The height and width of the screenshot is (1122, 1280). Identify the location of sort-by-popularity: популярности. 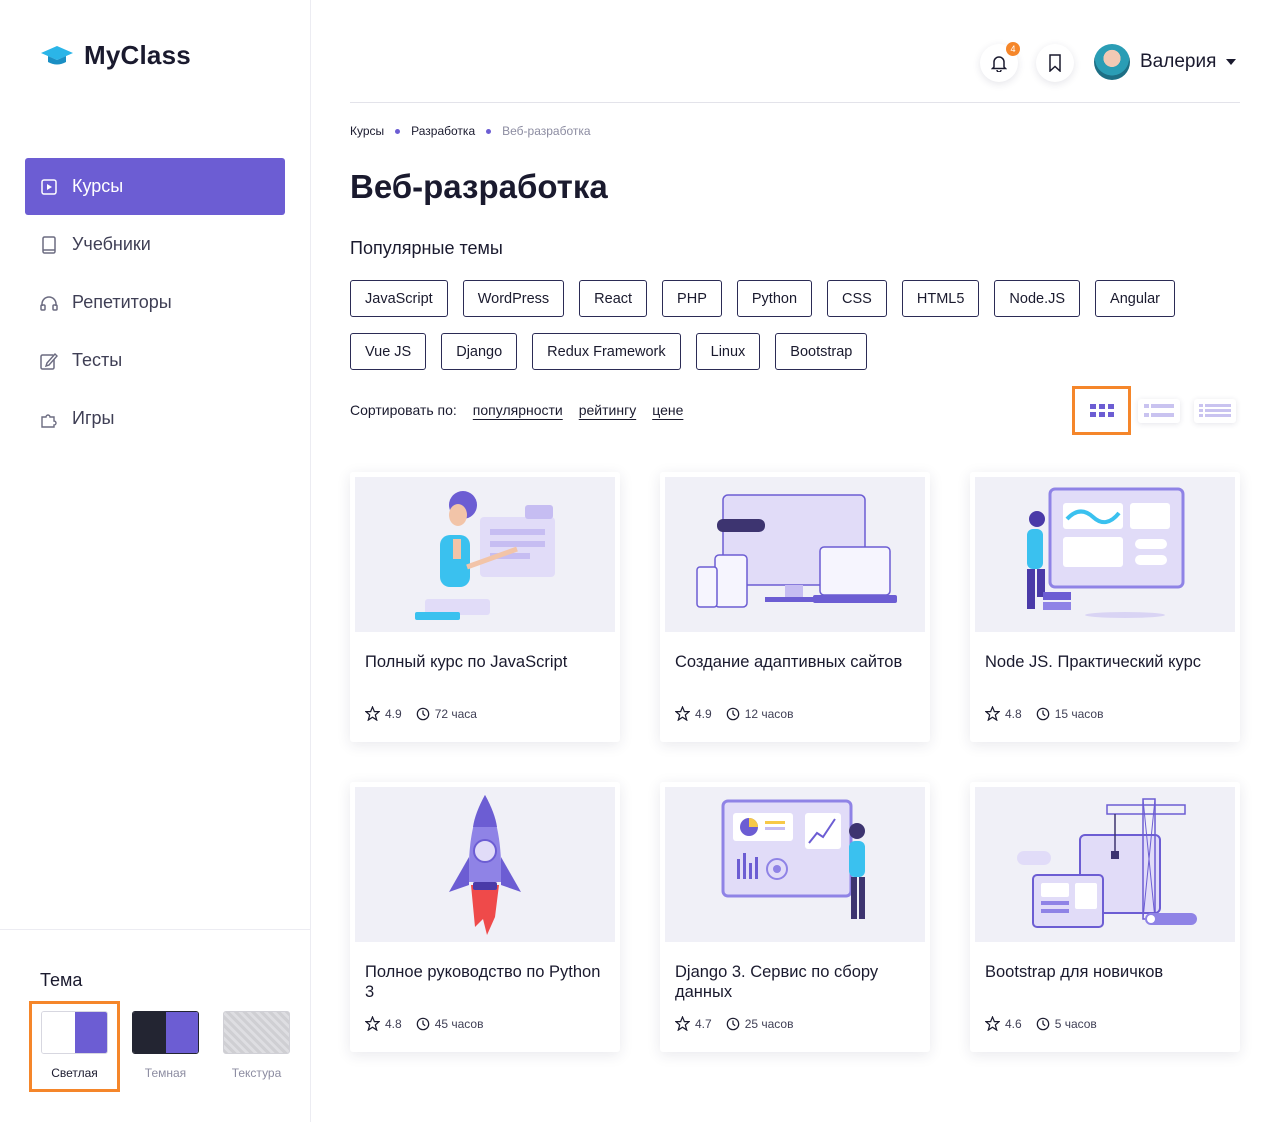
(518, 410).